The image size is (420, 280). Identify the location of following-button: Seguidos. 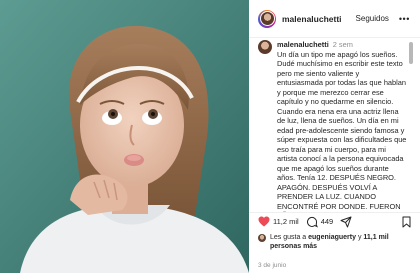
(372, 18).